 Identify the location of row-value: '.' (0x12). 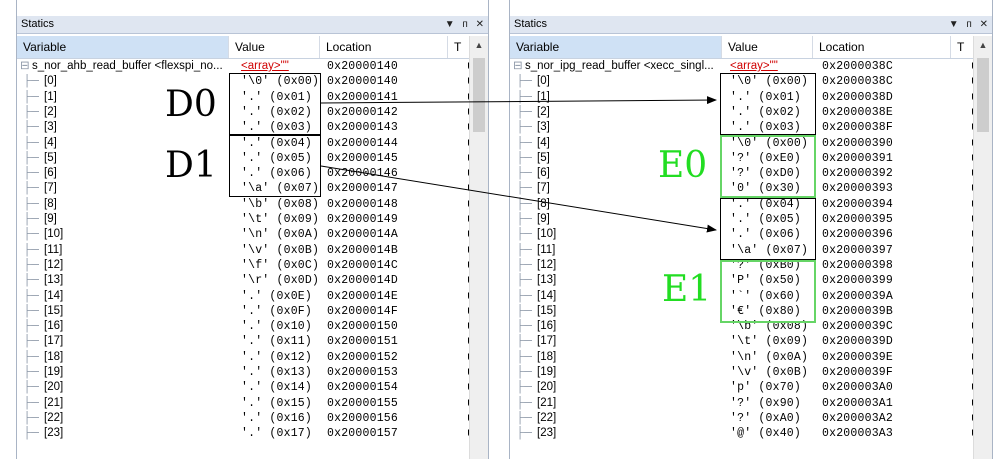
(277, 357).